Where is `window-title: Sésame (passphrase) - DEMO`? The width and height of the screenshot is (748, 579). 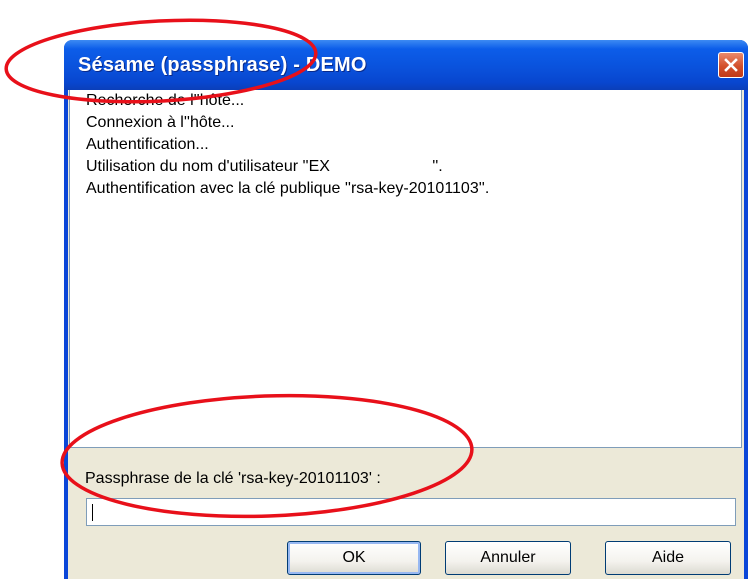
window-title: Sésame (passphrase) - DEMO is located at coordinates (222, 65).